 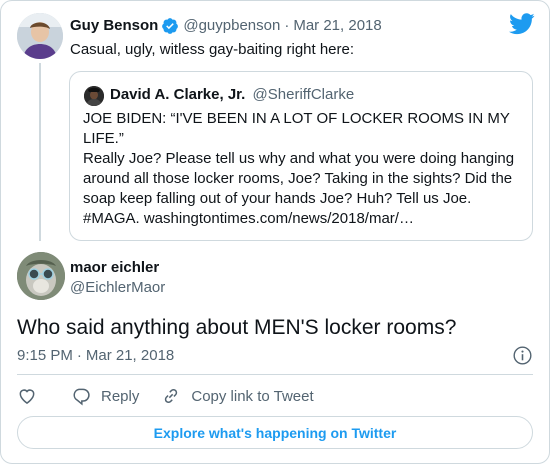 I want to click on maor-eichler-avatar, so click(x=41, y=276).